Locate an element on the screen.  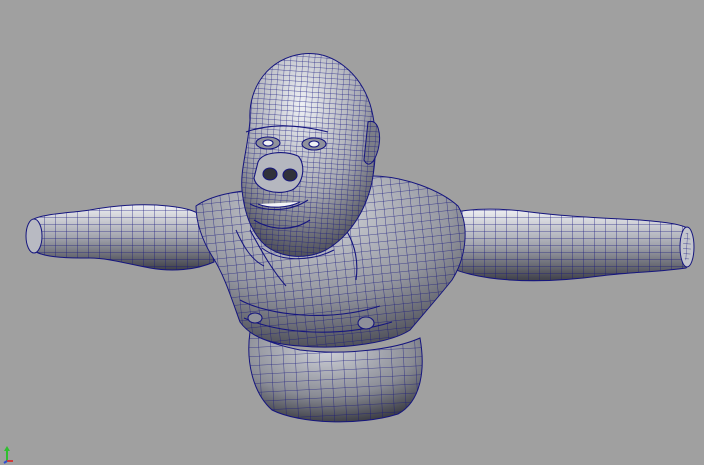
axis-gizmo is located at coordinates (8, 455).